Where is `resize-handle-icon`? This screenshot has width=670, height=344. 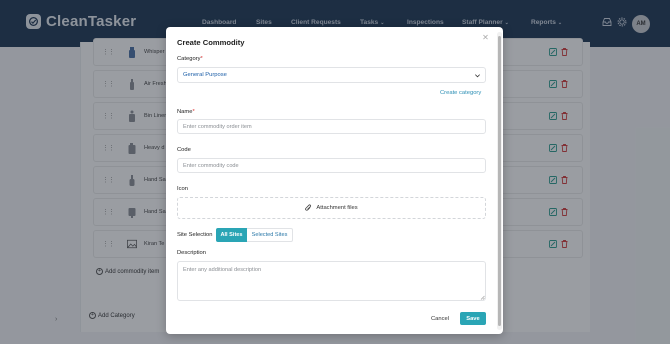
resize-handle-icon is located at coordinates (482, 297).